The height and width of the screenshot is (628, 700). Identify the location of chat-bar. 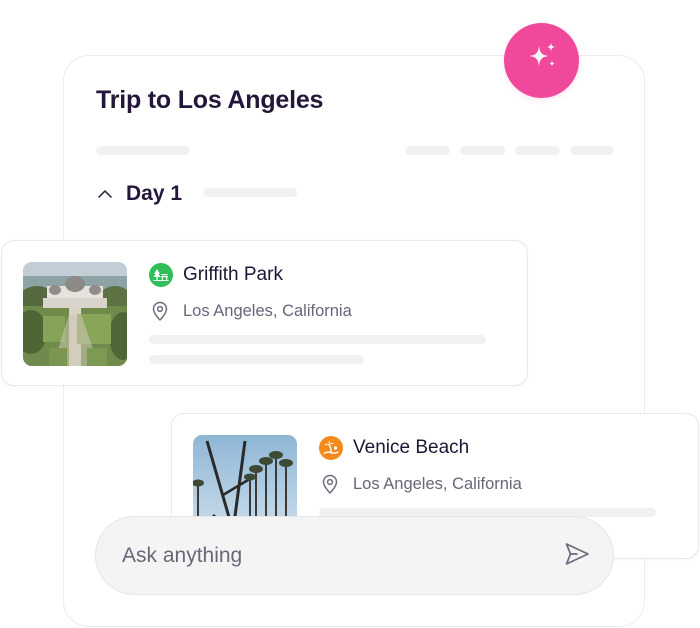
(354, 555).